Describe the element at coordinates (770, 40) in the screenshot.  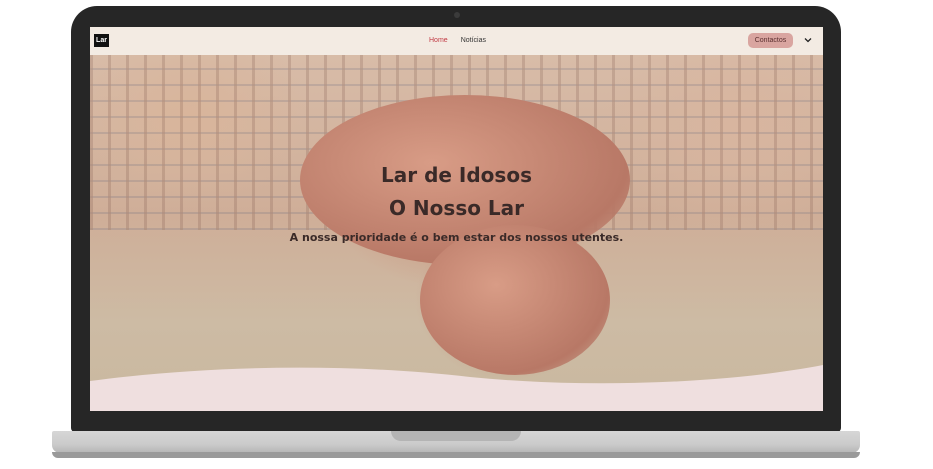
I see `contact-button: Contactos` at that location.